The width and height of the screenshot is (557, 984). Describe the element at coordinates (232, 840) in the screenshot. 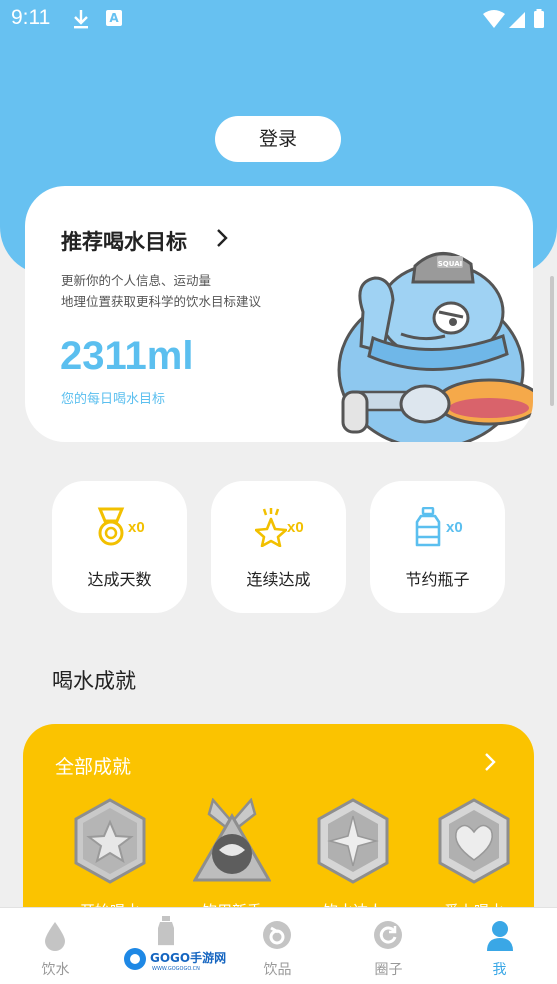

I see `mask-badge-icon` at that location.